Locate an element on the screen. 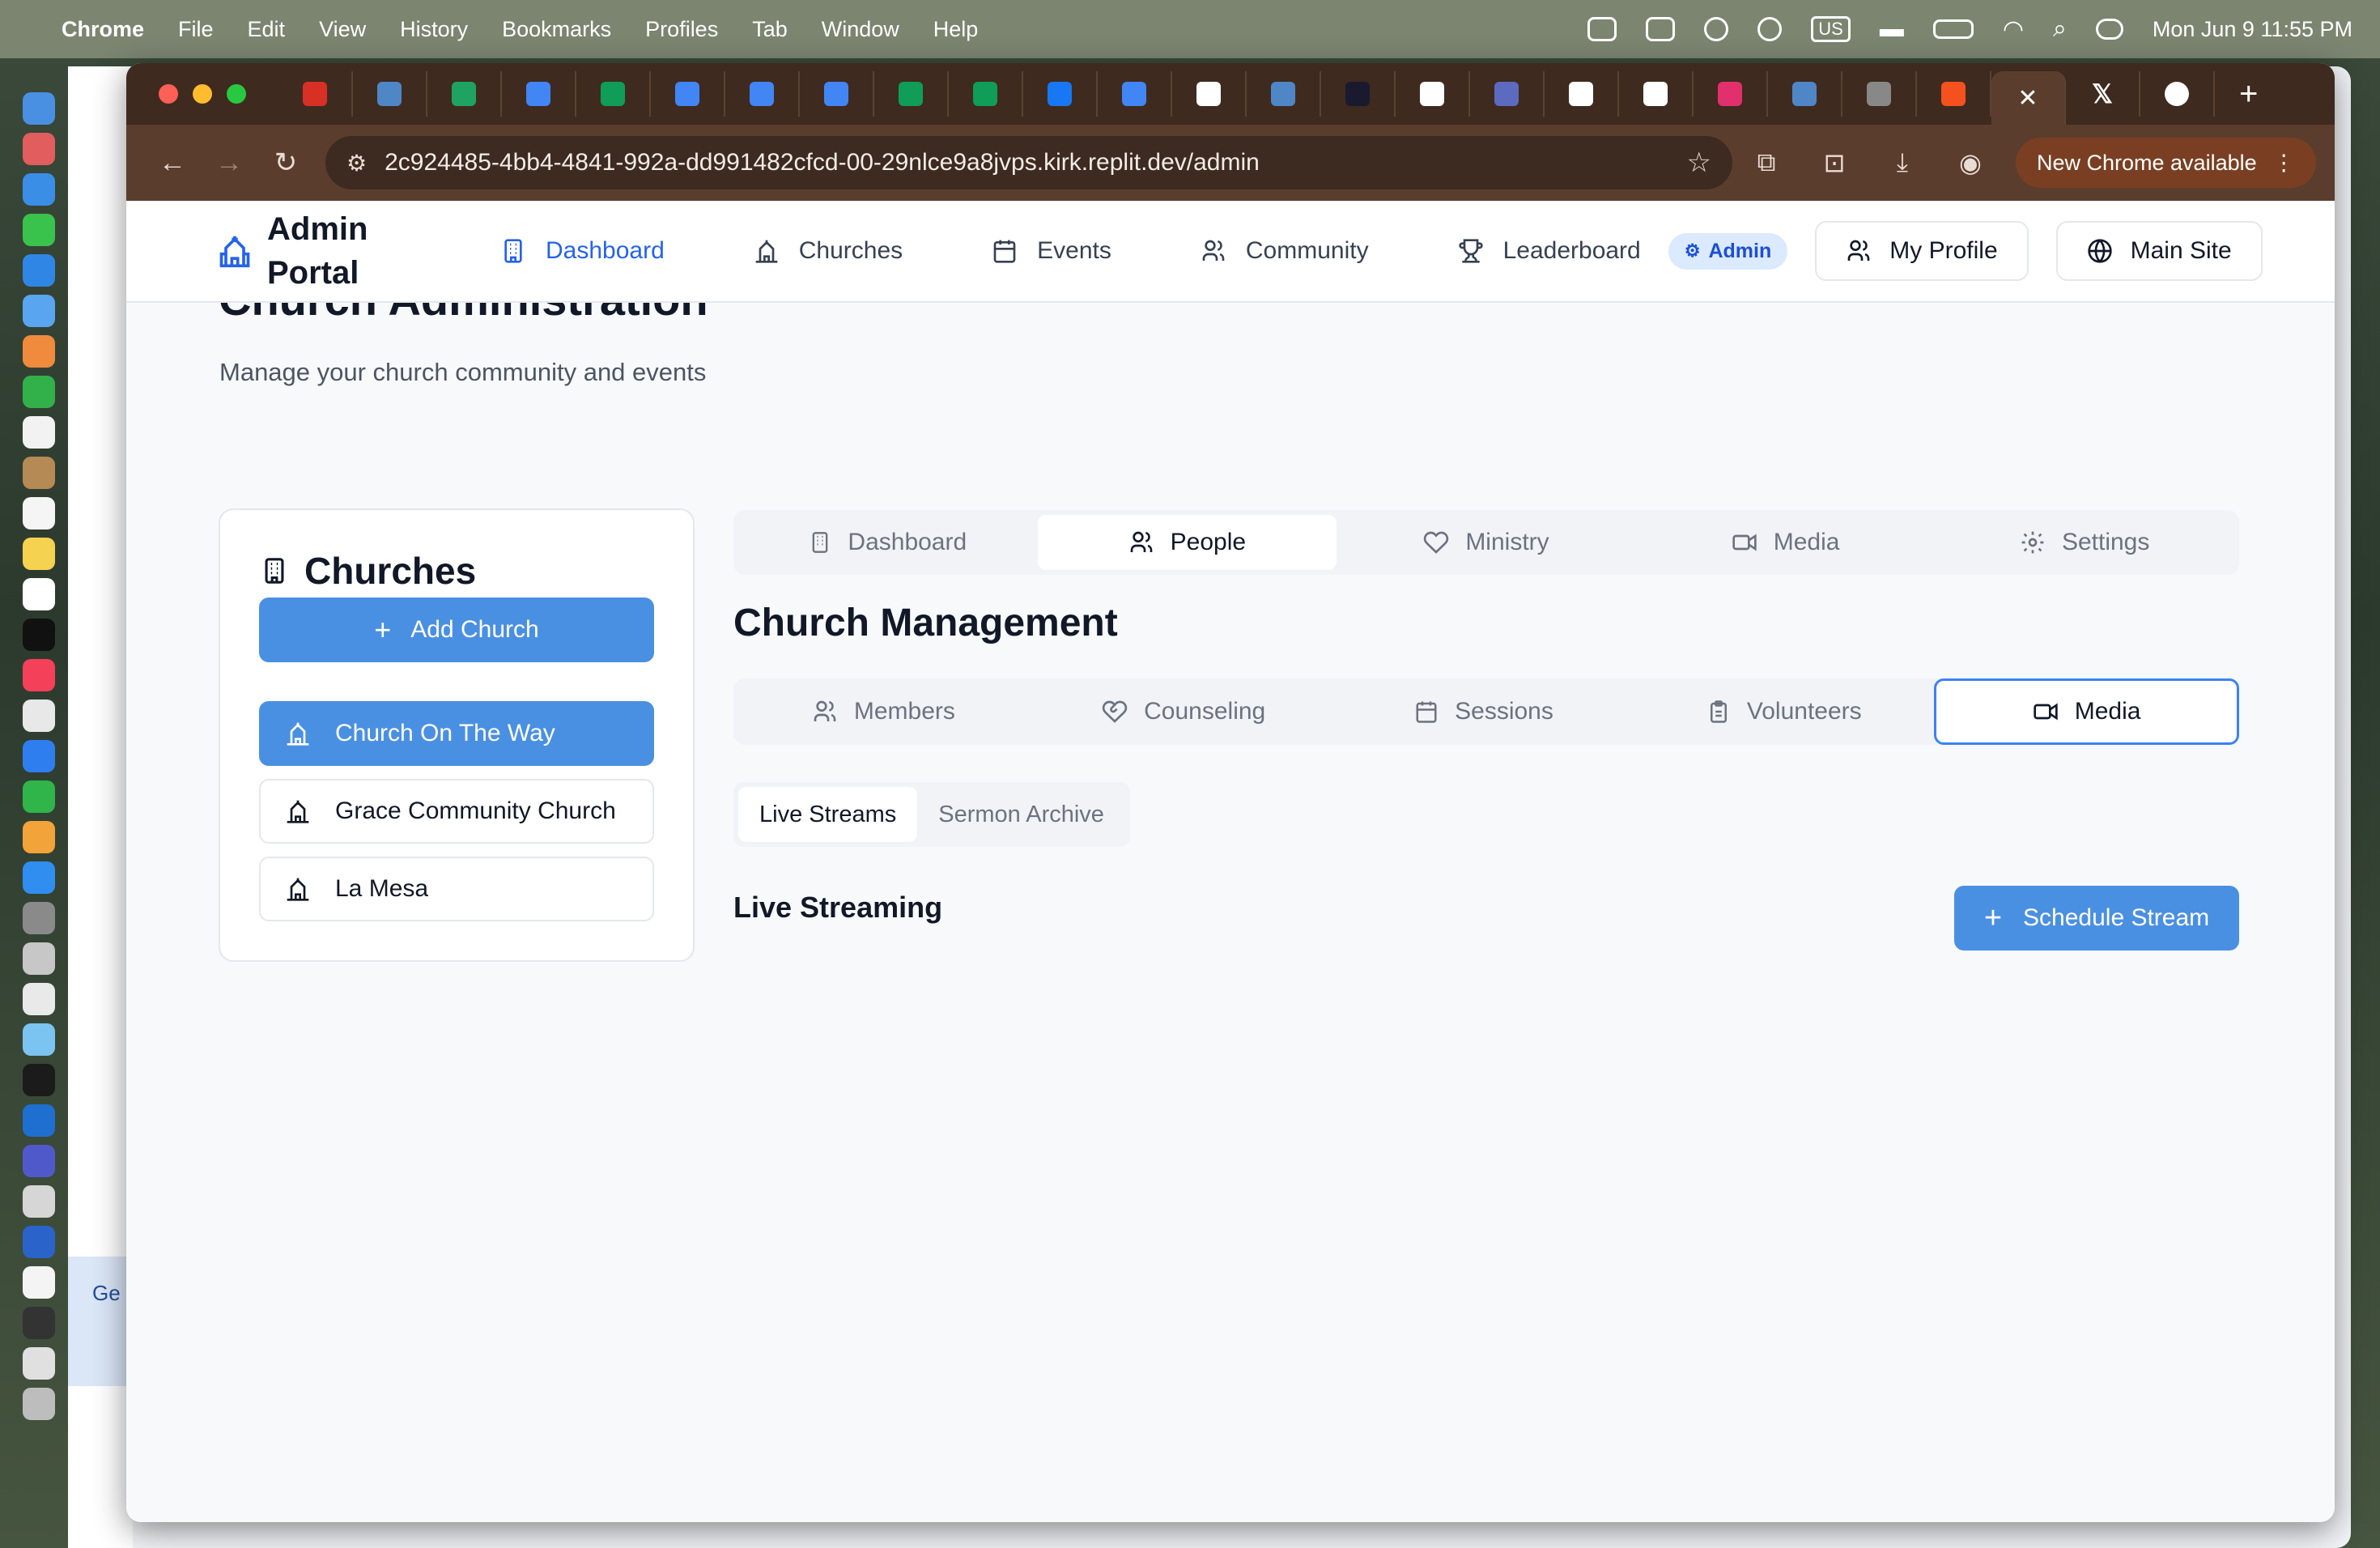 This screenshot has height=1548, width=2380. dock-preview-icon is located at coordinates (39, 959).